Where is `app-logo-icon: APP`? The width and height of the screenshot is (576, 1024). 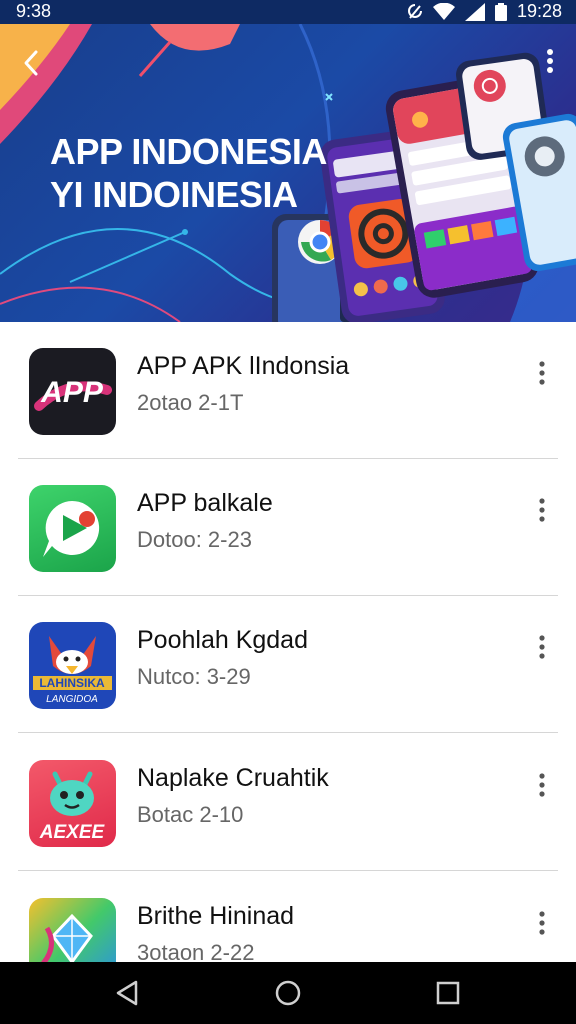 app-logo-icon: APP is located at coordinates (73, 393).